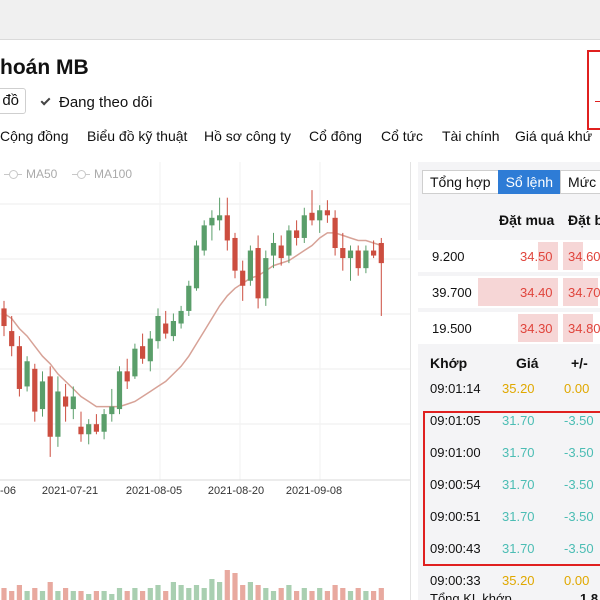  Describe the element at coordinates (70, 491) in the screenshot. I see `x-tick-label: 2021-07-21` at that location.